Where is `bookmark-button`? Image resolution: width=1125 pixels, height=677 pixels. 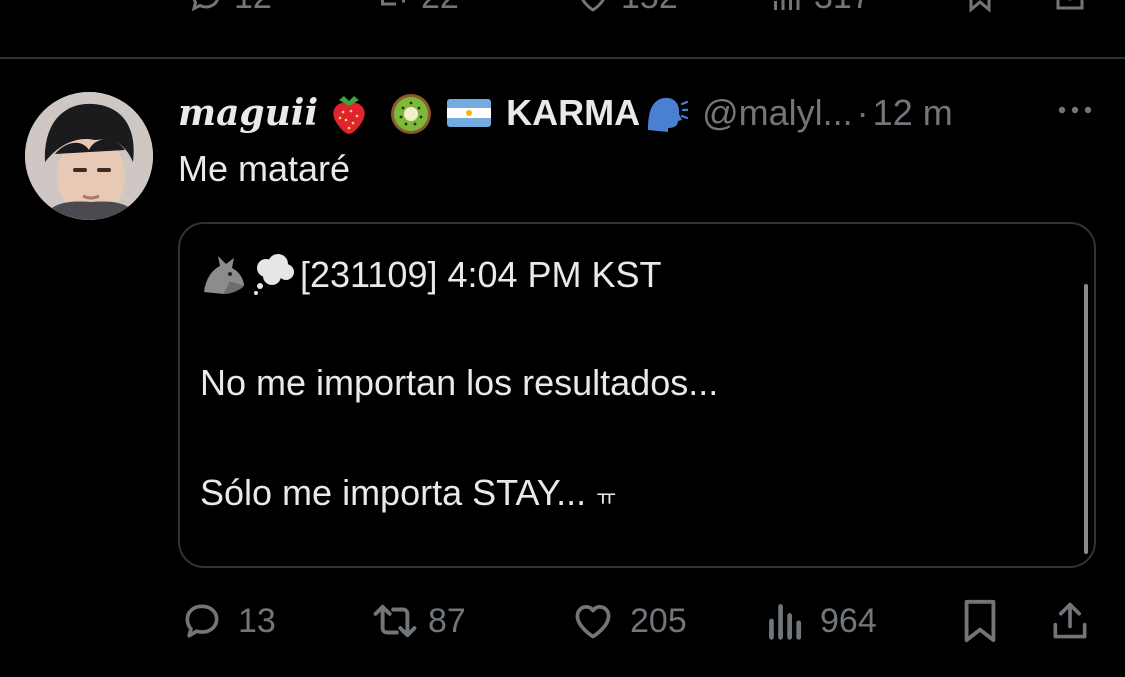 bookmark-button is located at coordinates (980, 621).